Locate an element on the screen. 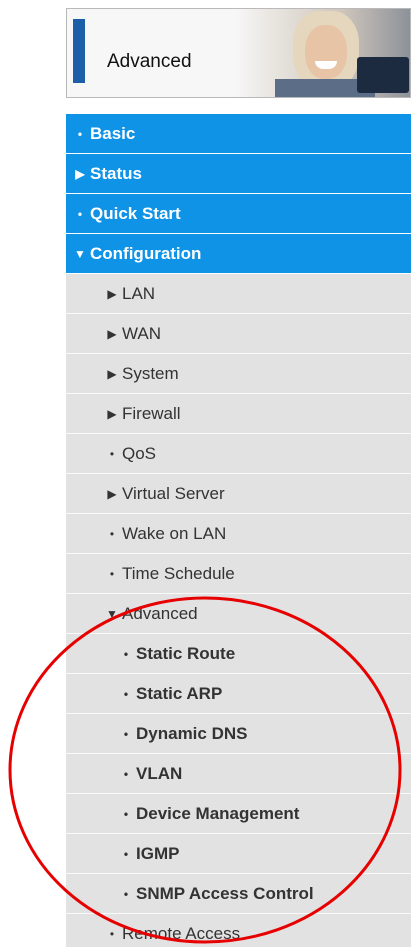 The width and height of the screenshot is (414, 947). menu-item-lan: ▶ LAN is located at coordinates (238, 294).